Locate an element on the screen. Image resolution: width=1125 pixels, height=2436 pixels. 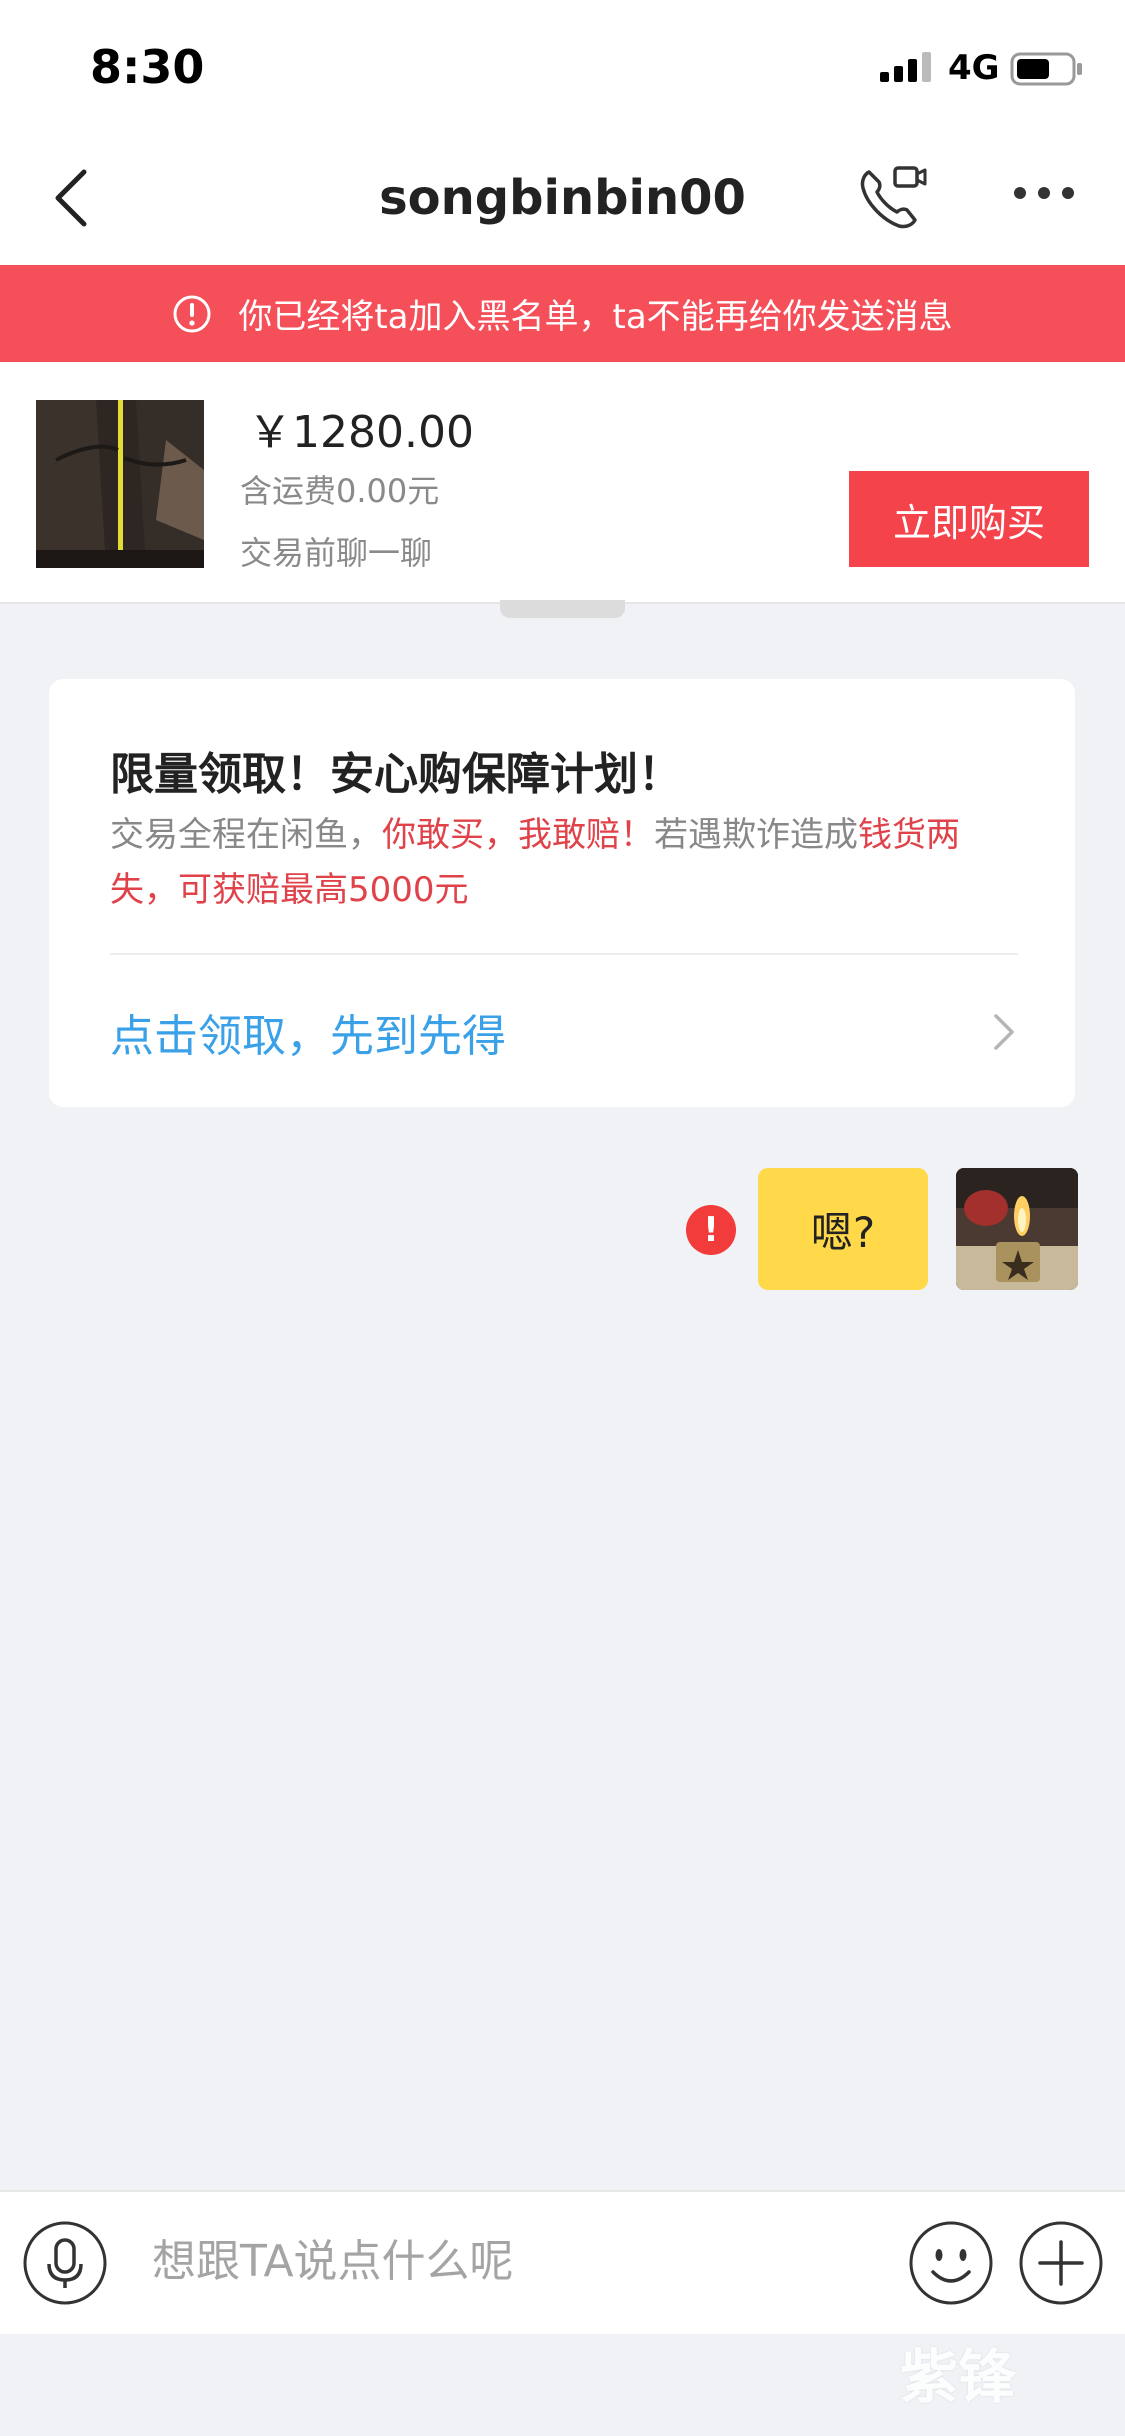
promo-desc-text: 若遇欺诈造成 is located at coordinates (756, 835).